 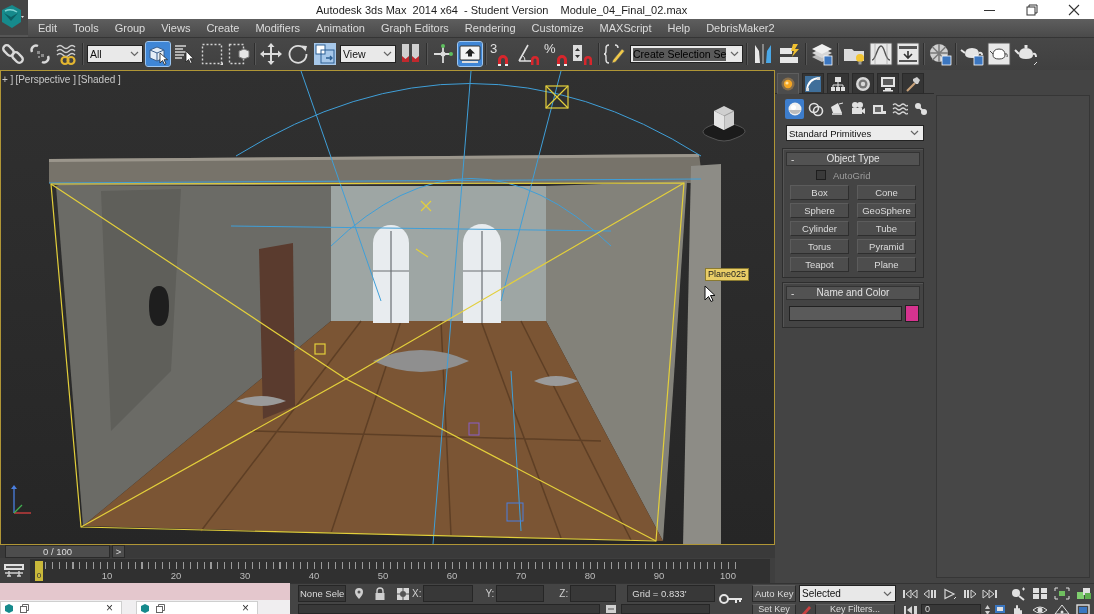 I want to click on menu-item: Animation, so click(x=340, y=28).